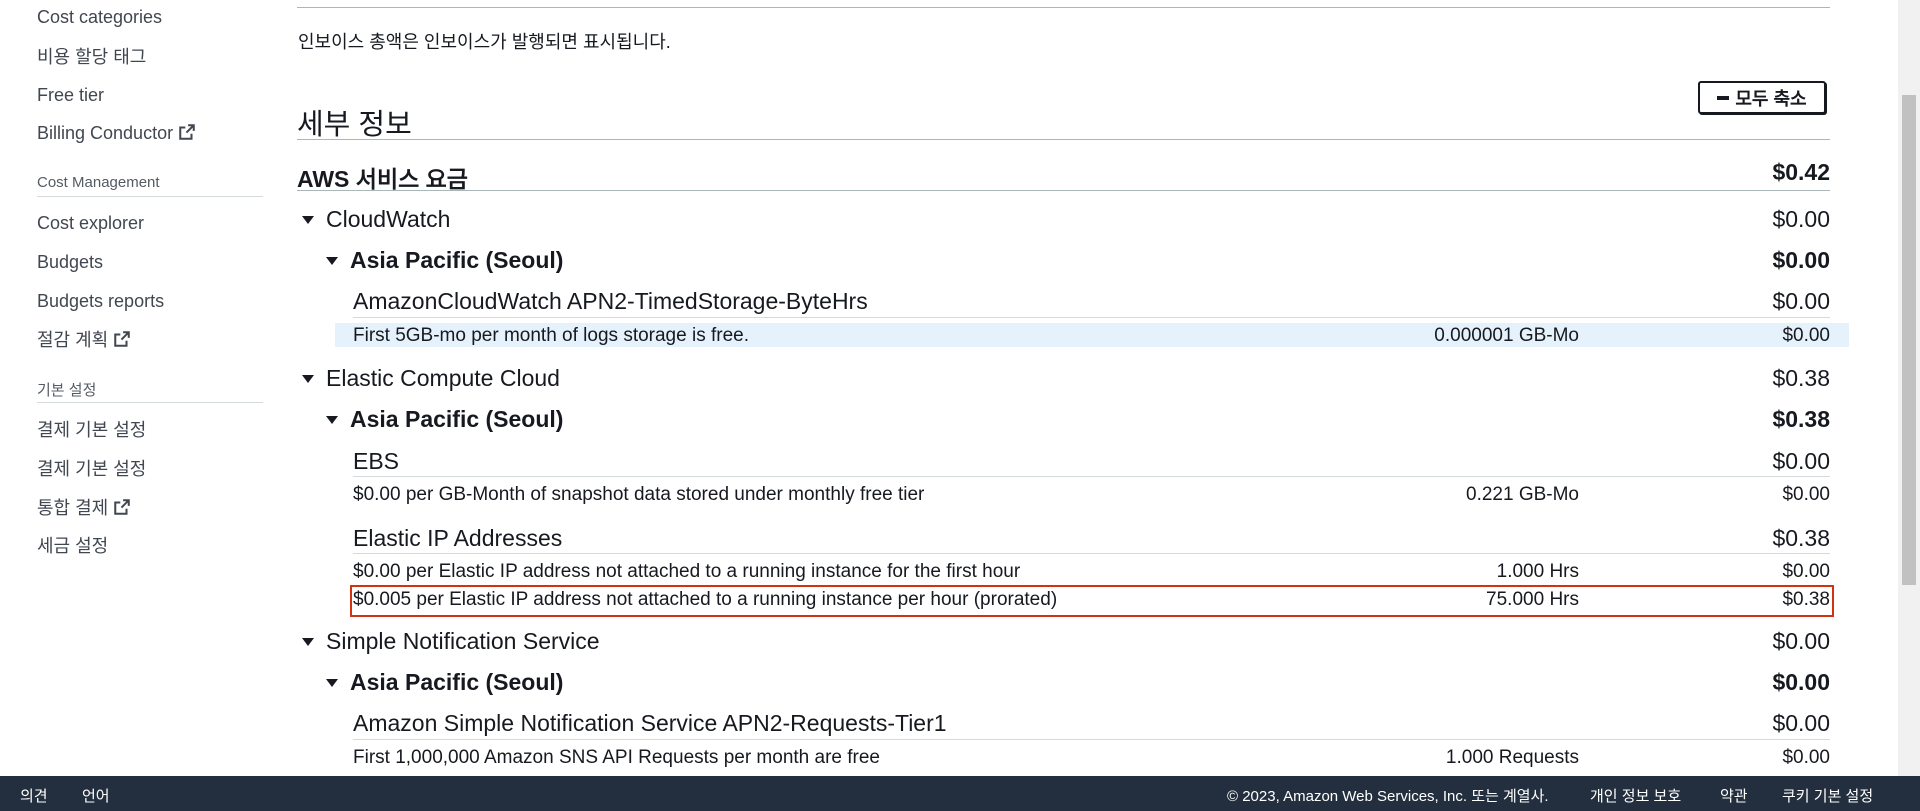 Image resolution: width=1920 pixels, height=811 pixels. Describe the element at coordinates (1801, 538) in the screenshot. I see `usage-type-amount: $0.38` at that location.